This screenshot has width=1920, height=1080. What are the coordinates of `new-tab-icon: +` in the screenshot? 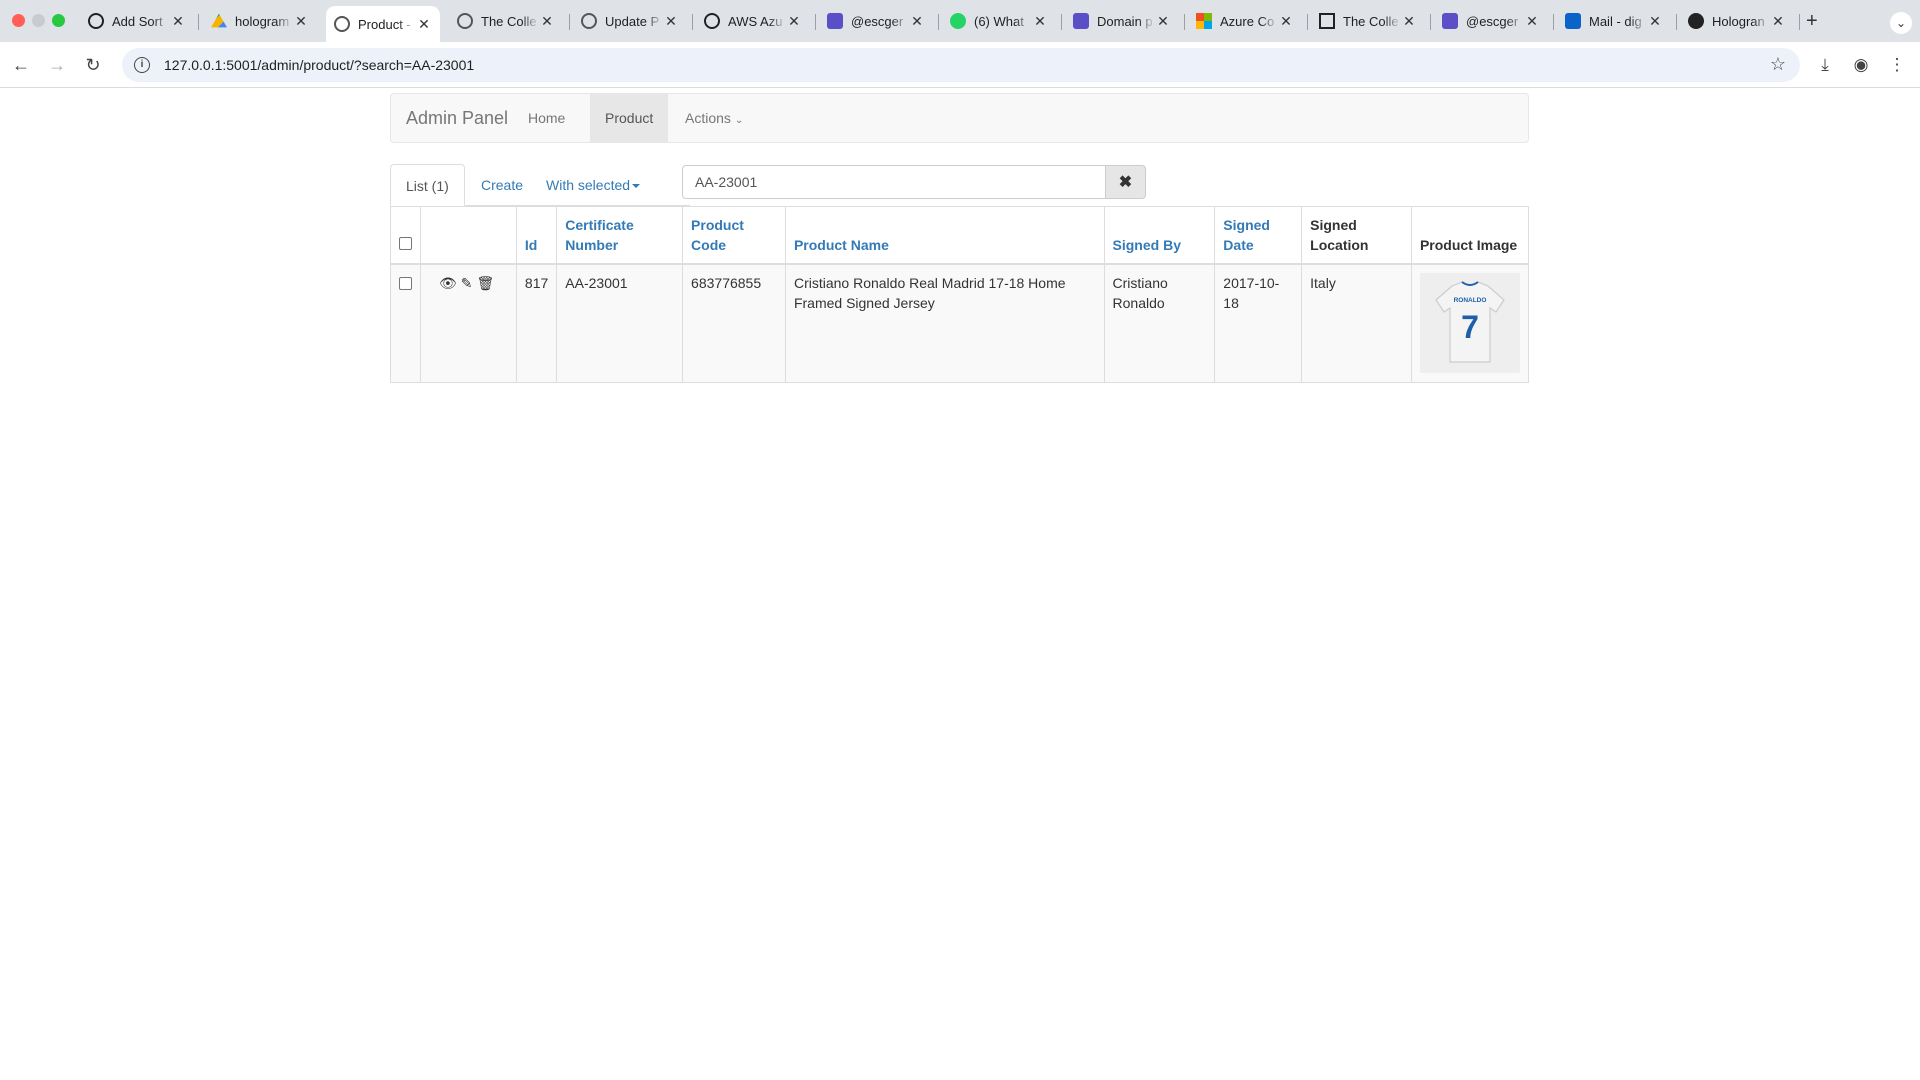 It's located at (1812, 21).